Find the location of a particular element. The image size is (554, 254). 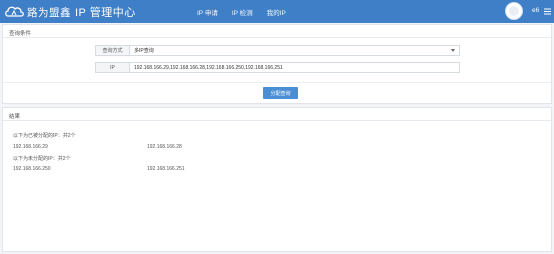

avatar is located at coordinates (514, 11).